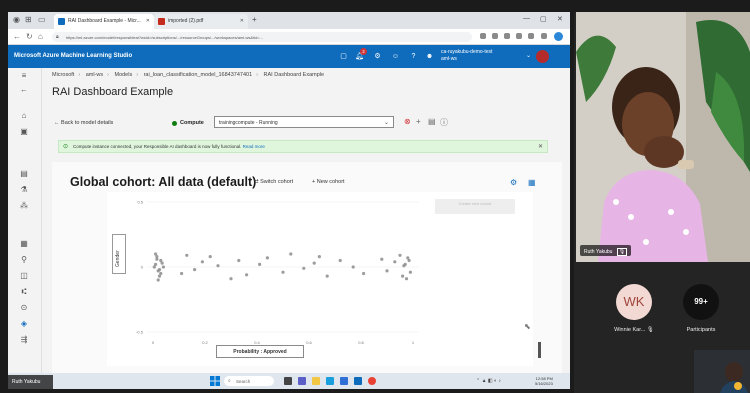 This screenshot has height=393, width=750. Describe the element at coordinates (123, 75) in the screenshot. I see `breadcrumb-item: Models` at that location.